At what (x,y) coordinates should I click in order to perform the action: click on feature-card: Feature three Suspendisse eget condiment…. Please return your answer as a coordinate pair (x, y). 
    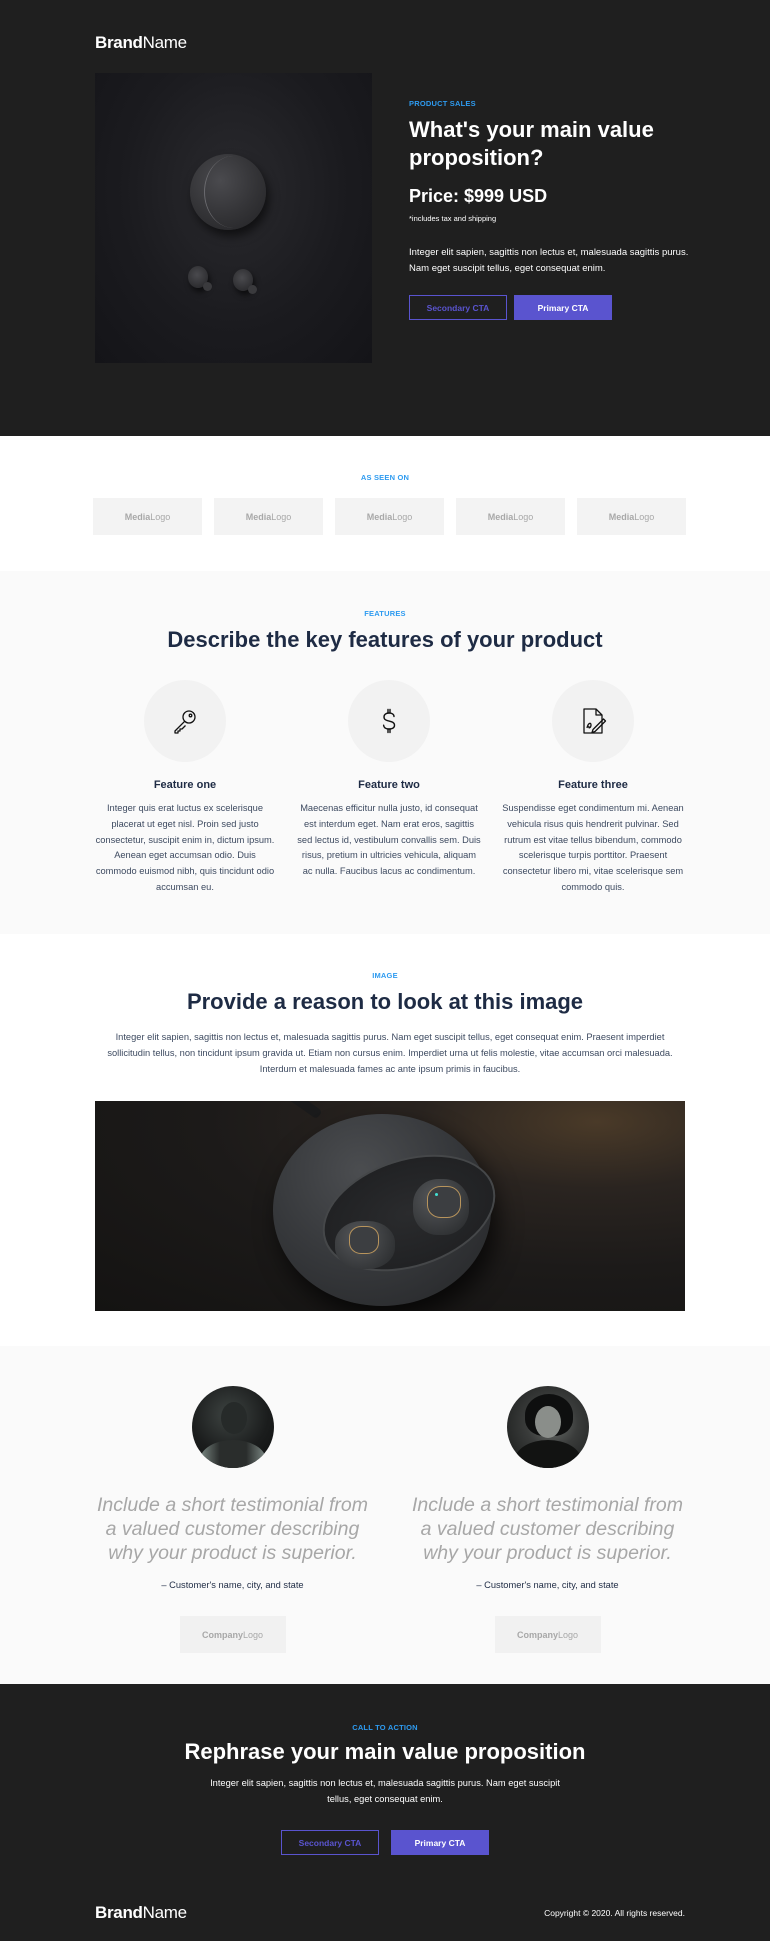
    Looking at the image, I should click on (593, 788).